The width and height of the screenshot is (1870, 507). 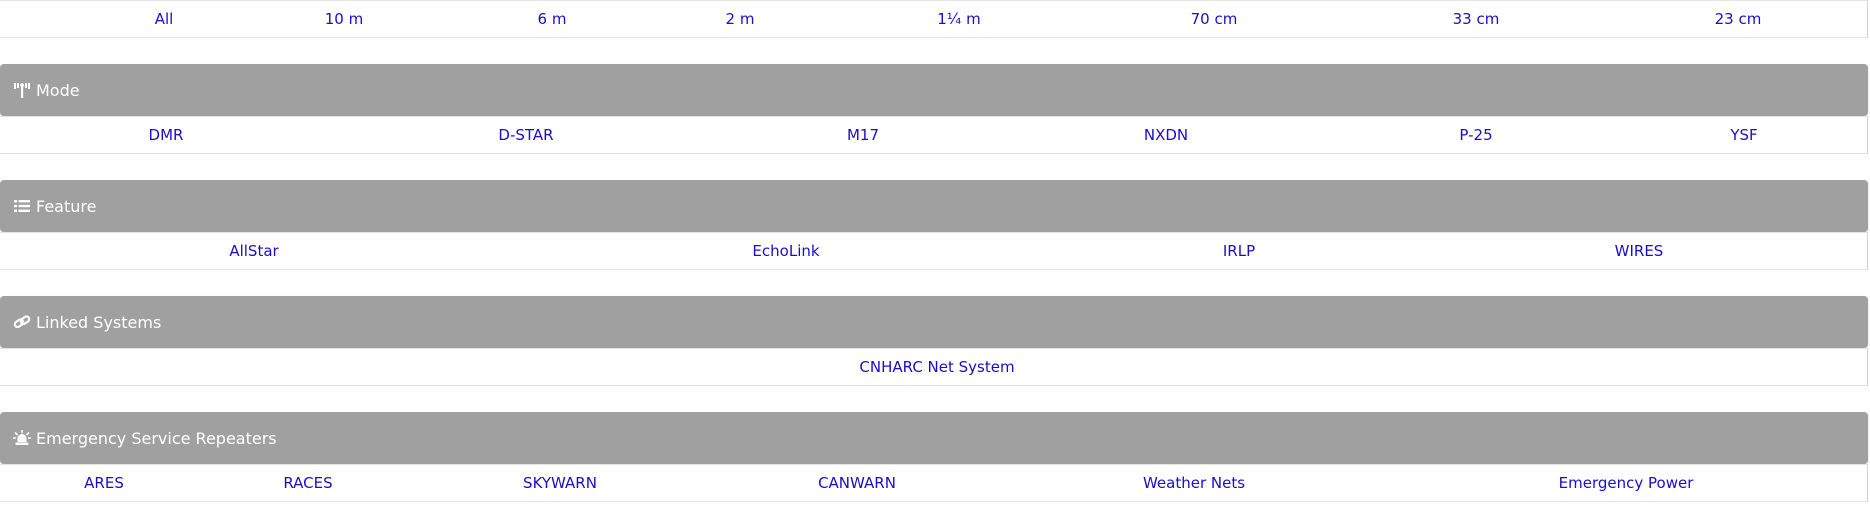 I want to click on band-filter-row: All 10 m 6 m 2 m 1¼ m 70 cm 33 cm 23 cm, so click(x=934, y=19).